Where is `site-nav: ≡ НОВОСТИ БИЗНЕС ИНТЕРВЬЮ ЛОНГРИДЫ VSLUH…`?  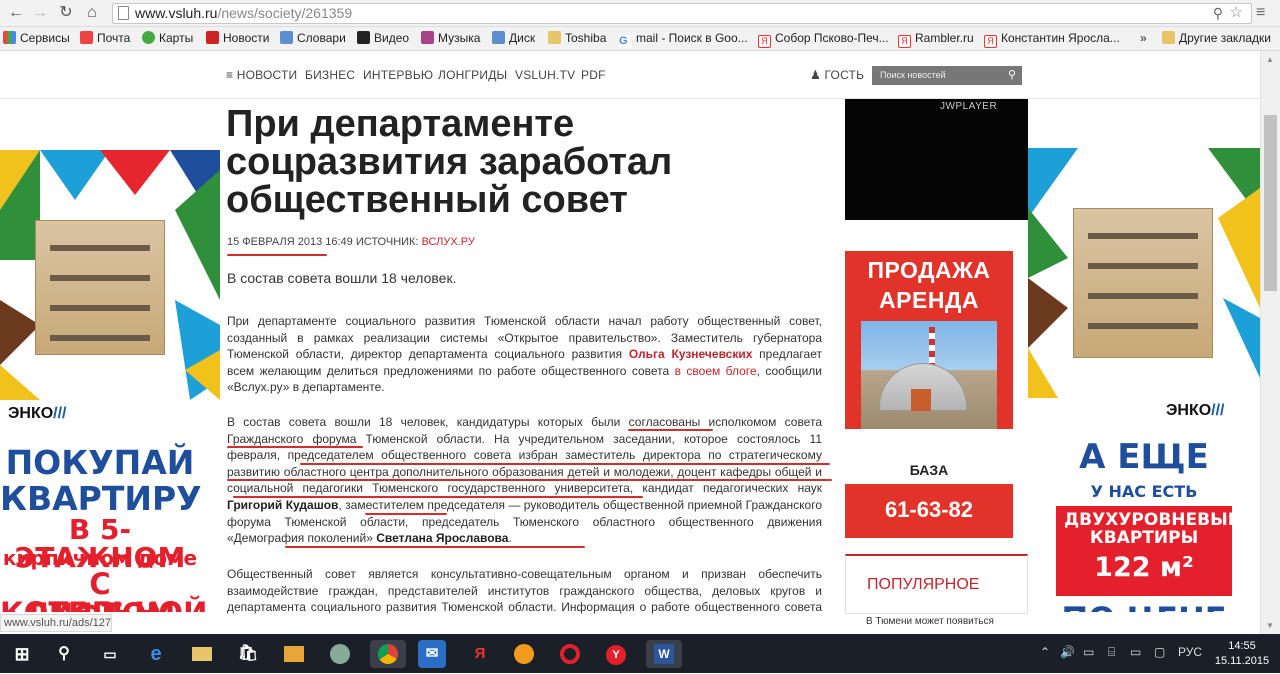 site-nav: ≡ НОВОСТИ БИЗНЕС ИНТЕРВЬЮ ЛОНГРИДЫ VSLUH… is located at coordinates (630, 75).